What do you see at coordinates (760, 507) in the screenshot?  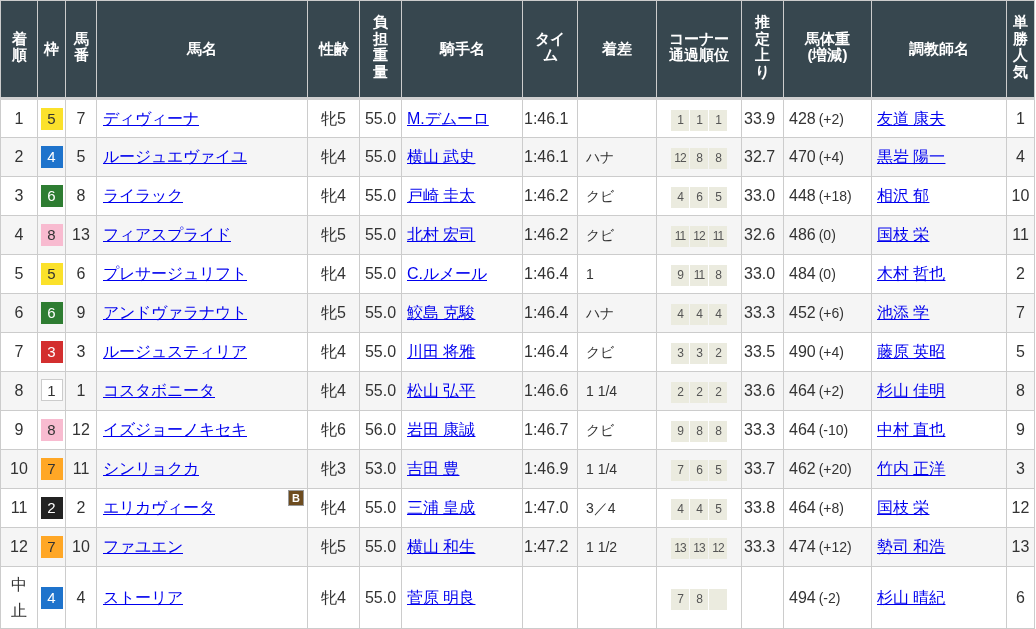 I see `last-3f-text: 33.8` at bounding box center [760, 507].